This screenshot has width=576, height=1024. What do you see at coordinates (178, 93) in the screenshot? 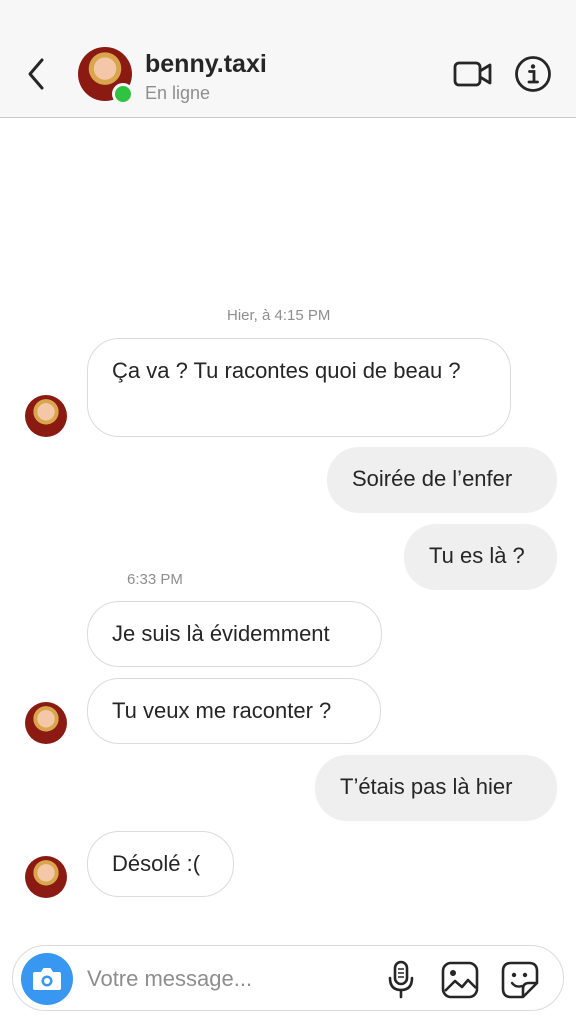
I see `online-status-text: En ligne` at bounding box center [178, 93].